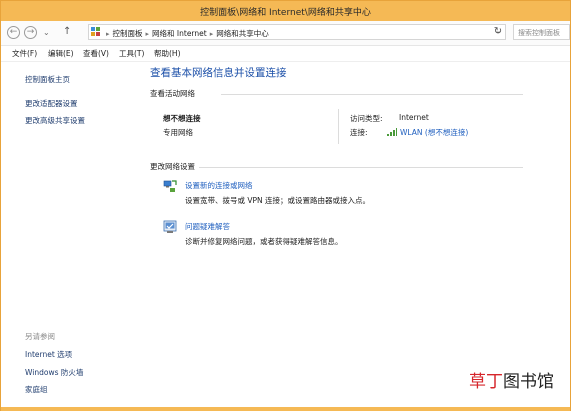 The width and height of the screenshot is (571, 411). Describe the element at coordinates (40, 336) in the screenshot. I see `see-also-heading: 另请参阅` at that location.